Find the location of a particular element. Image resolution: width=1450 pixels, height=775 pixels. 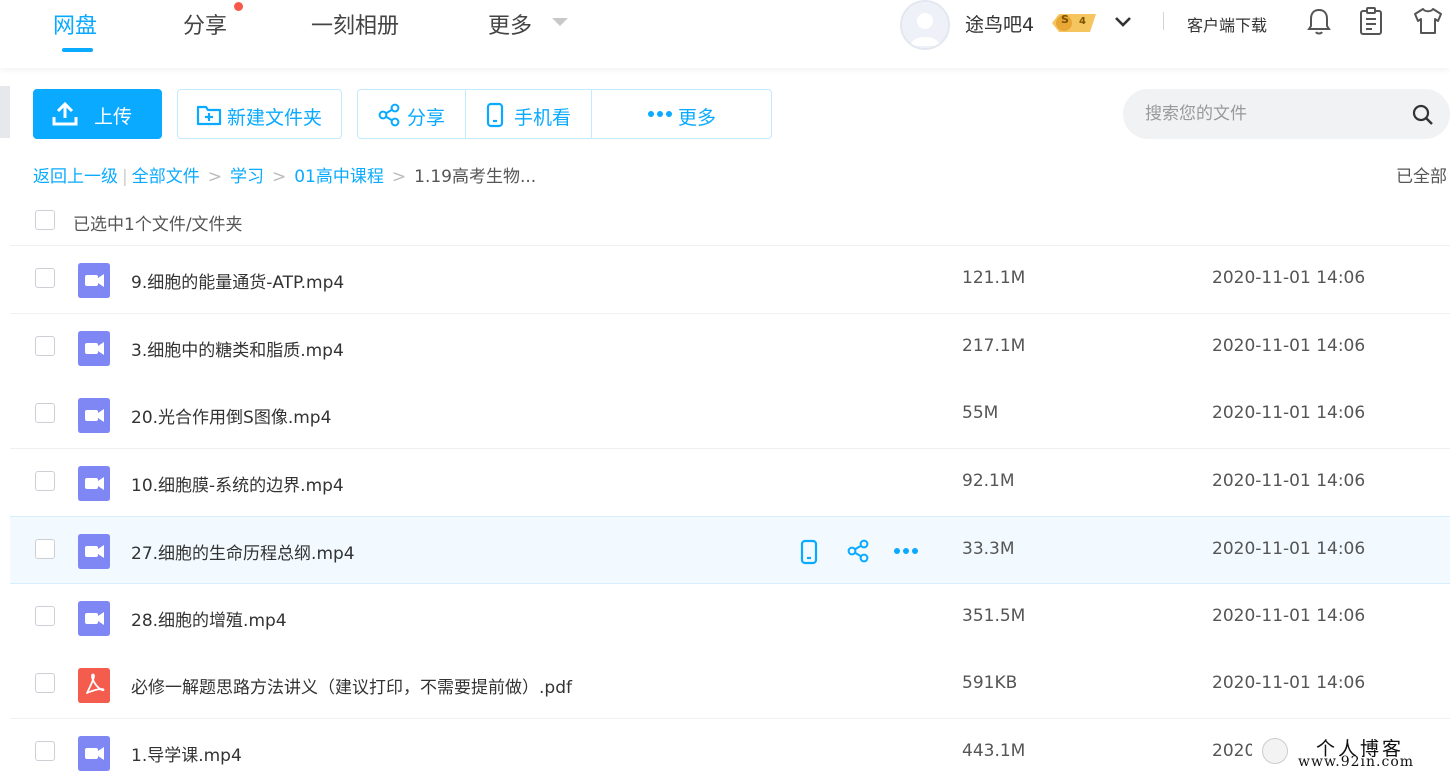

vip-level: 4 is located at coordinates (1082, 21).